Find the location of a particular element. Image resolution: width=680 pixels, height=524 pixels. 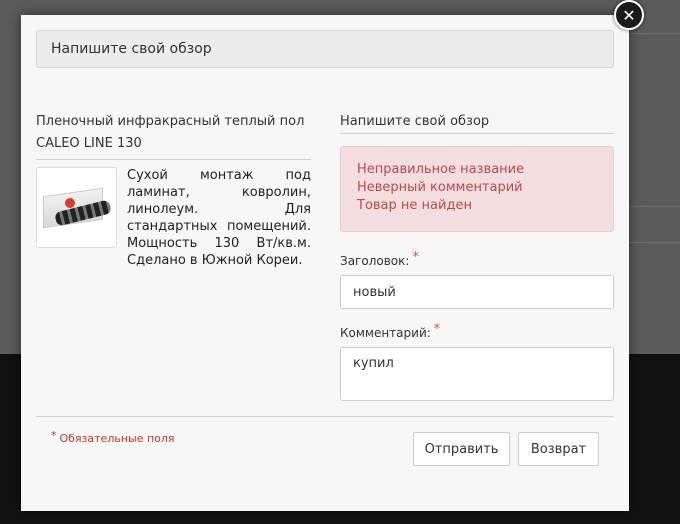

back-button: Возврат is located at coordinates (558, 449).